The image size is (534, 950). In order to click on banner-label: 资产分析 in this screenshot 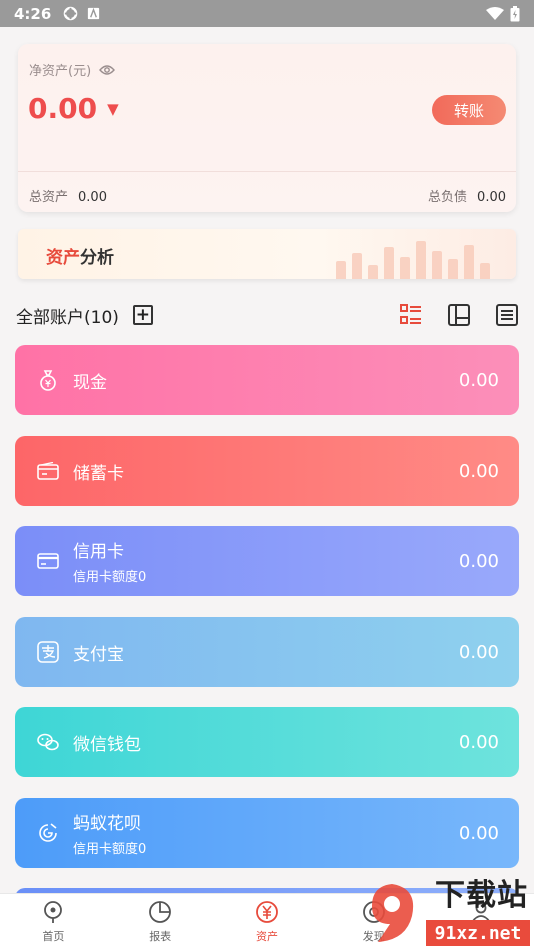, I will do `click(80, 255)`.